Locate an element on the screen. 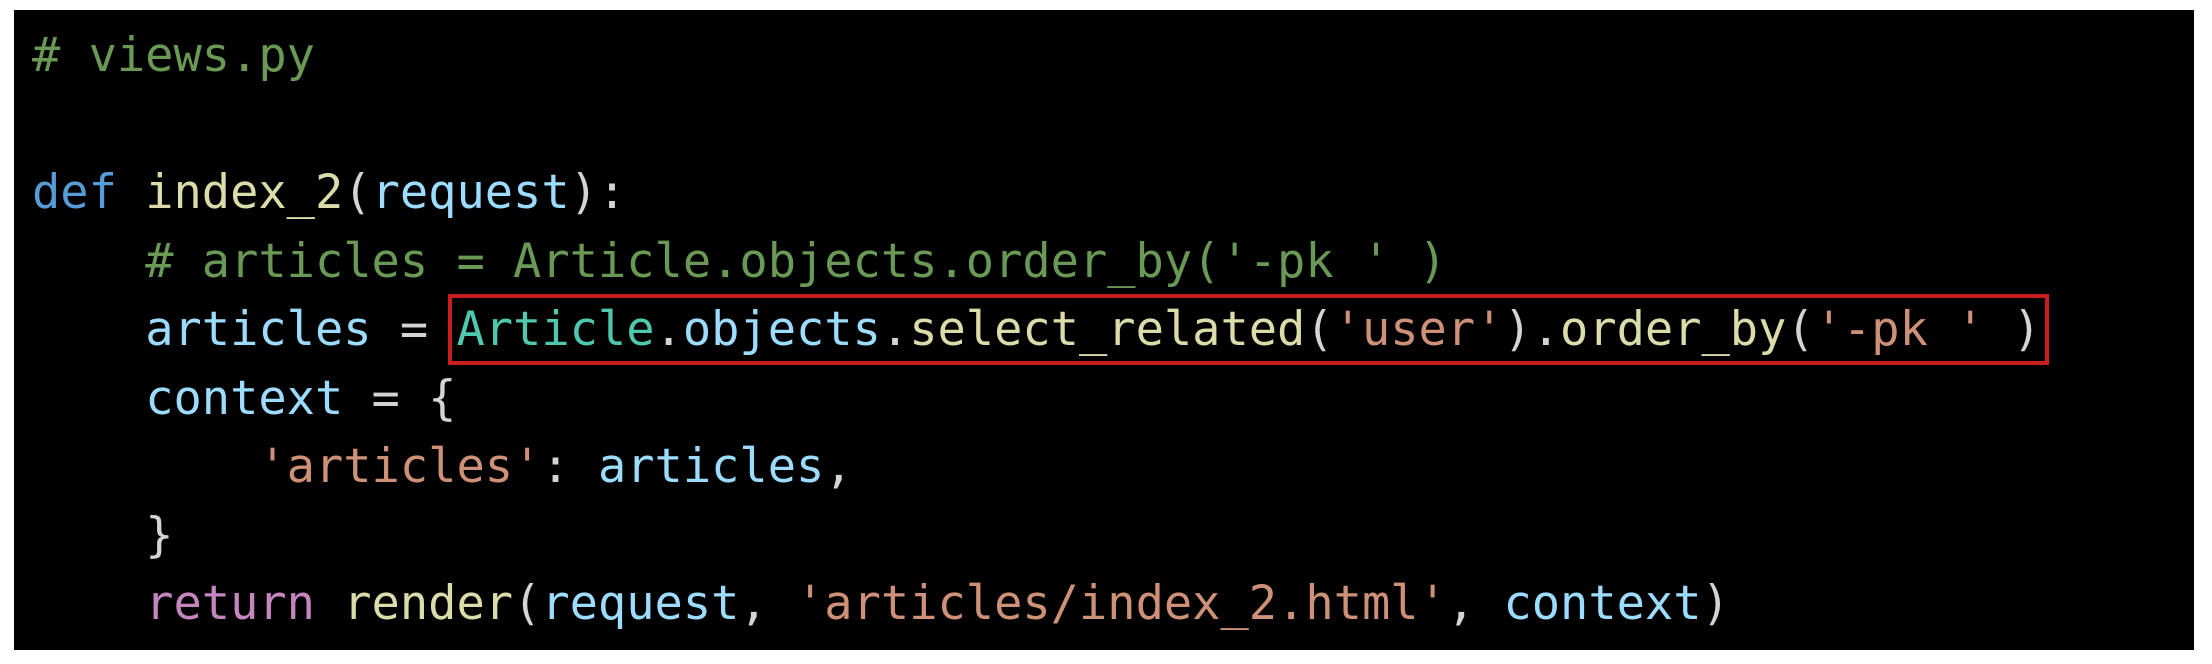 The image size is (2212, 664). code-line-8: } is located at coordinates (1036, 536).